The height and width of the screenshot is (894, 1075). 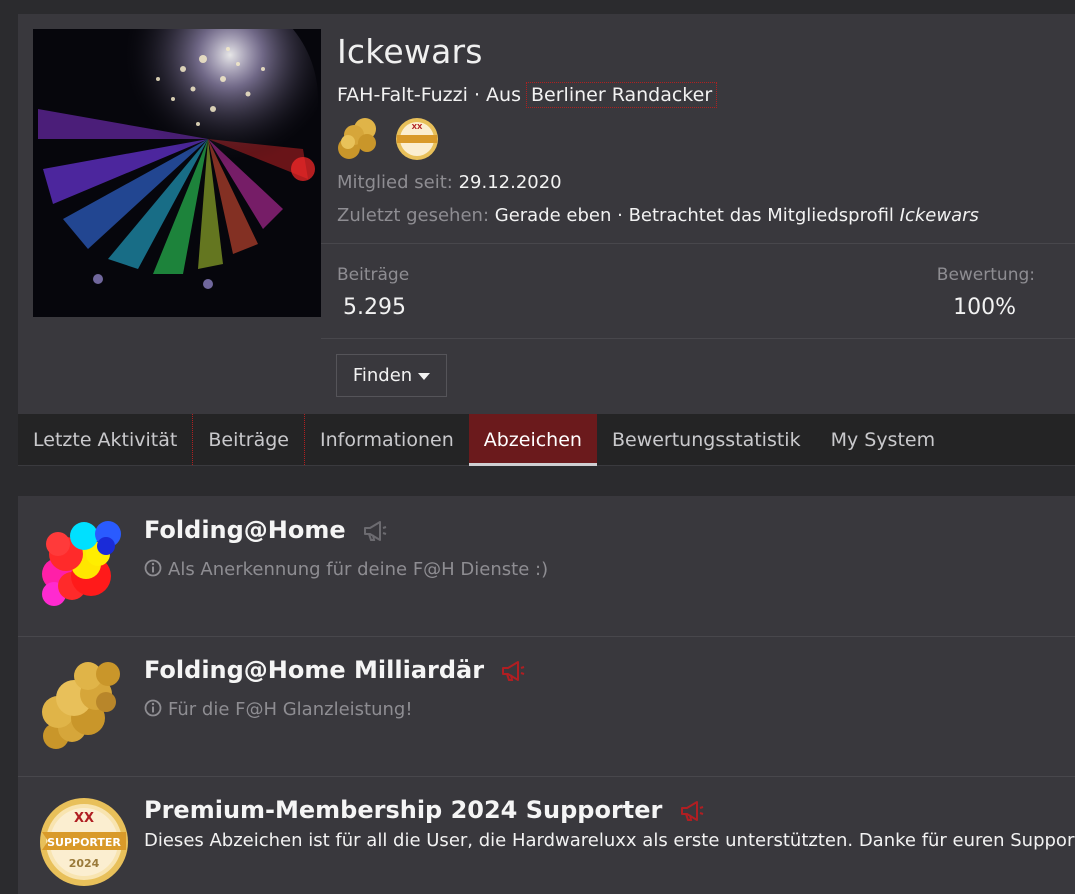 What do you see at coordinates (510, 182) in the screenshot?
I see `member-since-date: 29.12.2020` at bounding box center [510, 182].